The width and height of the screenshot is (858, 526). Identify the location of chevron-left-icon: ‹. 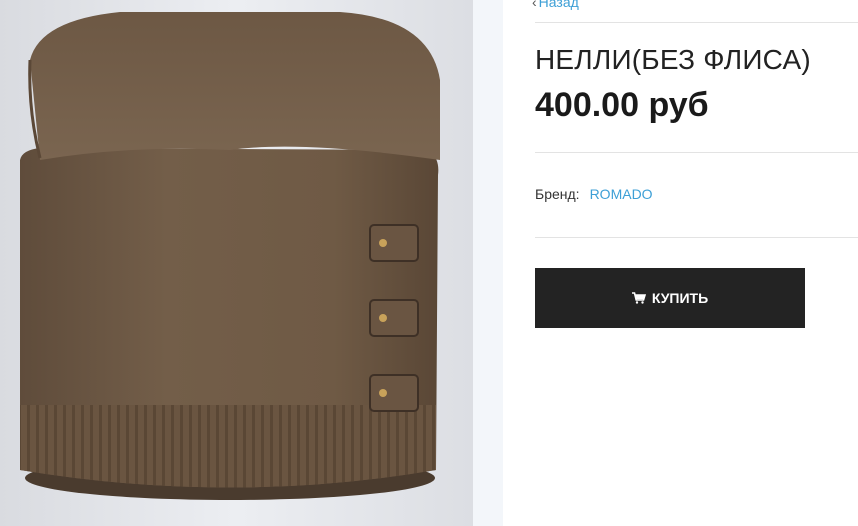
(534, 5).